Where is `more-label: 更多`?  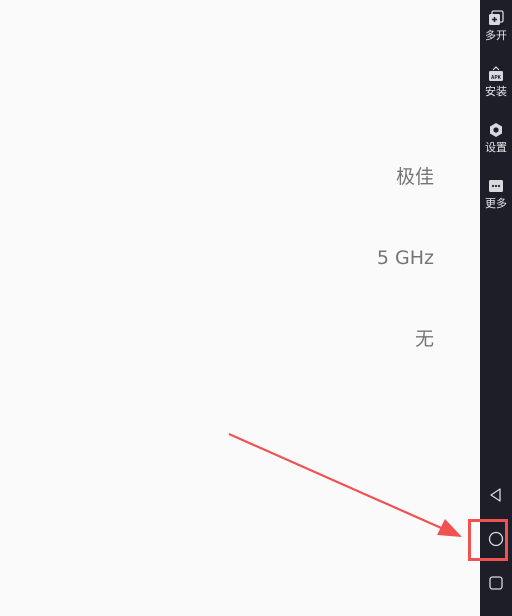 more-label: 更多 is located at coordinates (496, 203).